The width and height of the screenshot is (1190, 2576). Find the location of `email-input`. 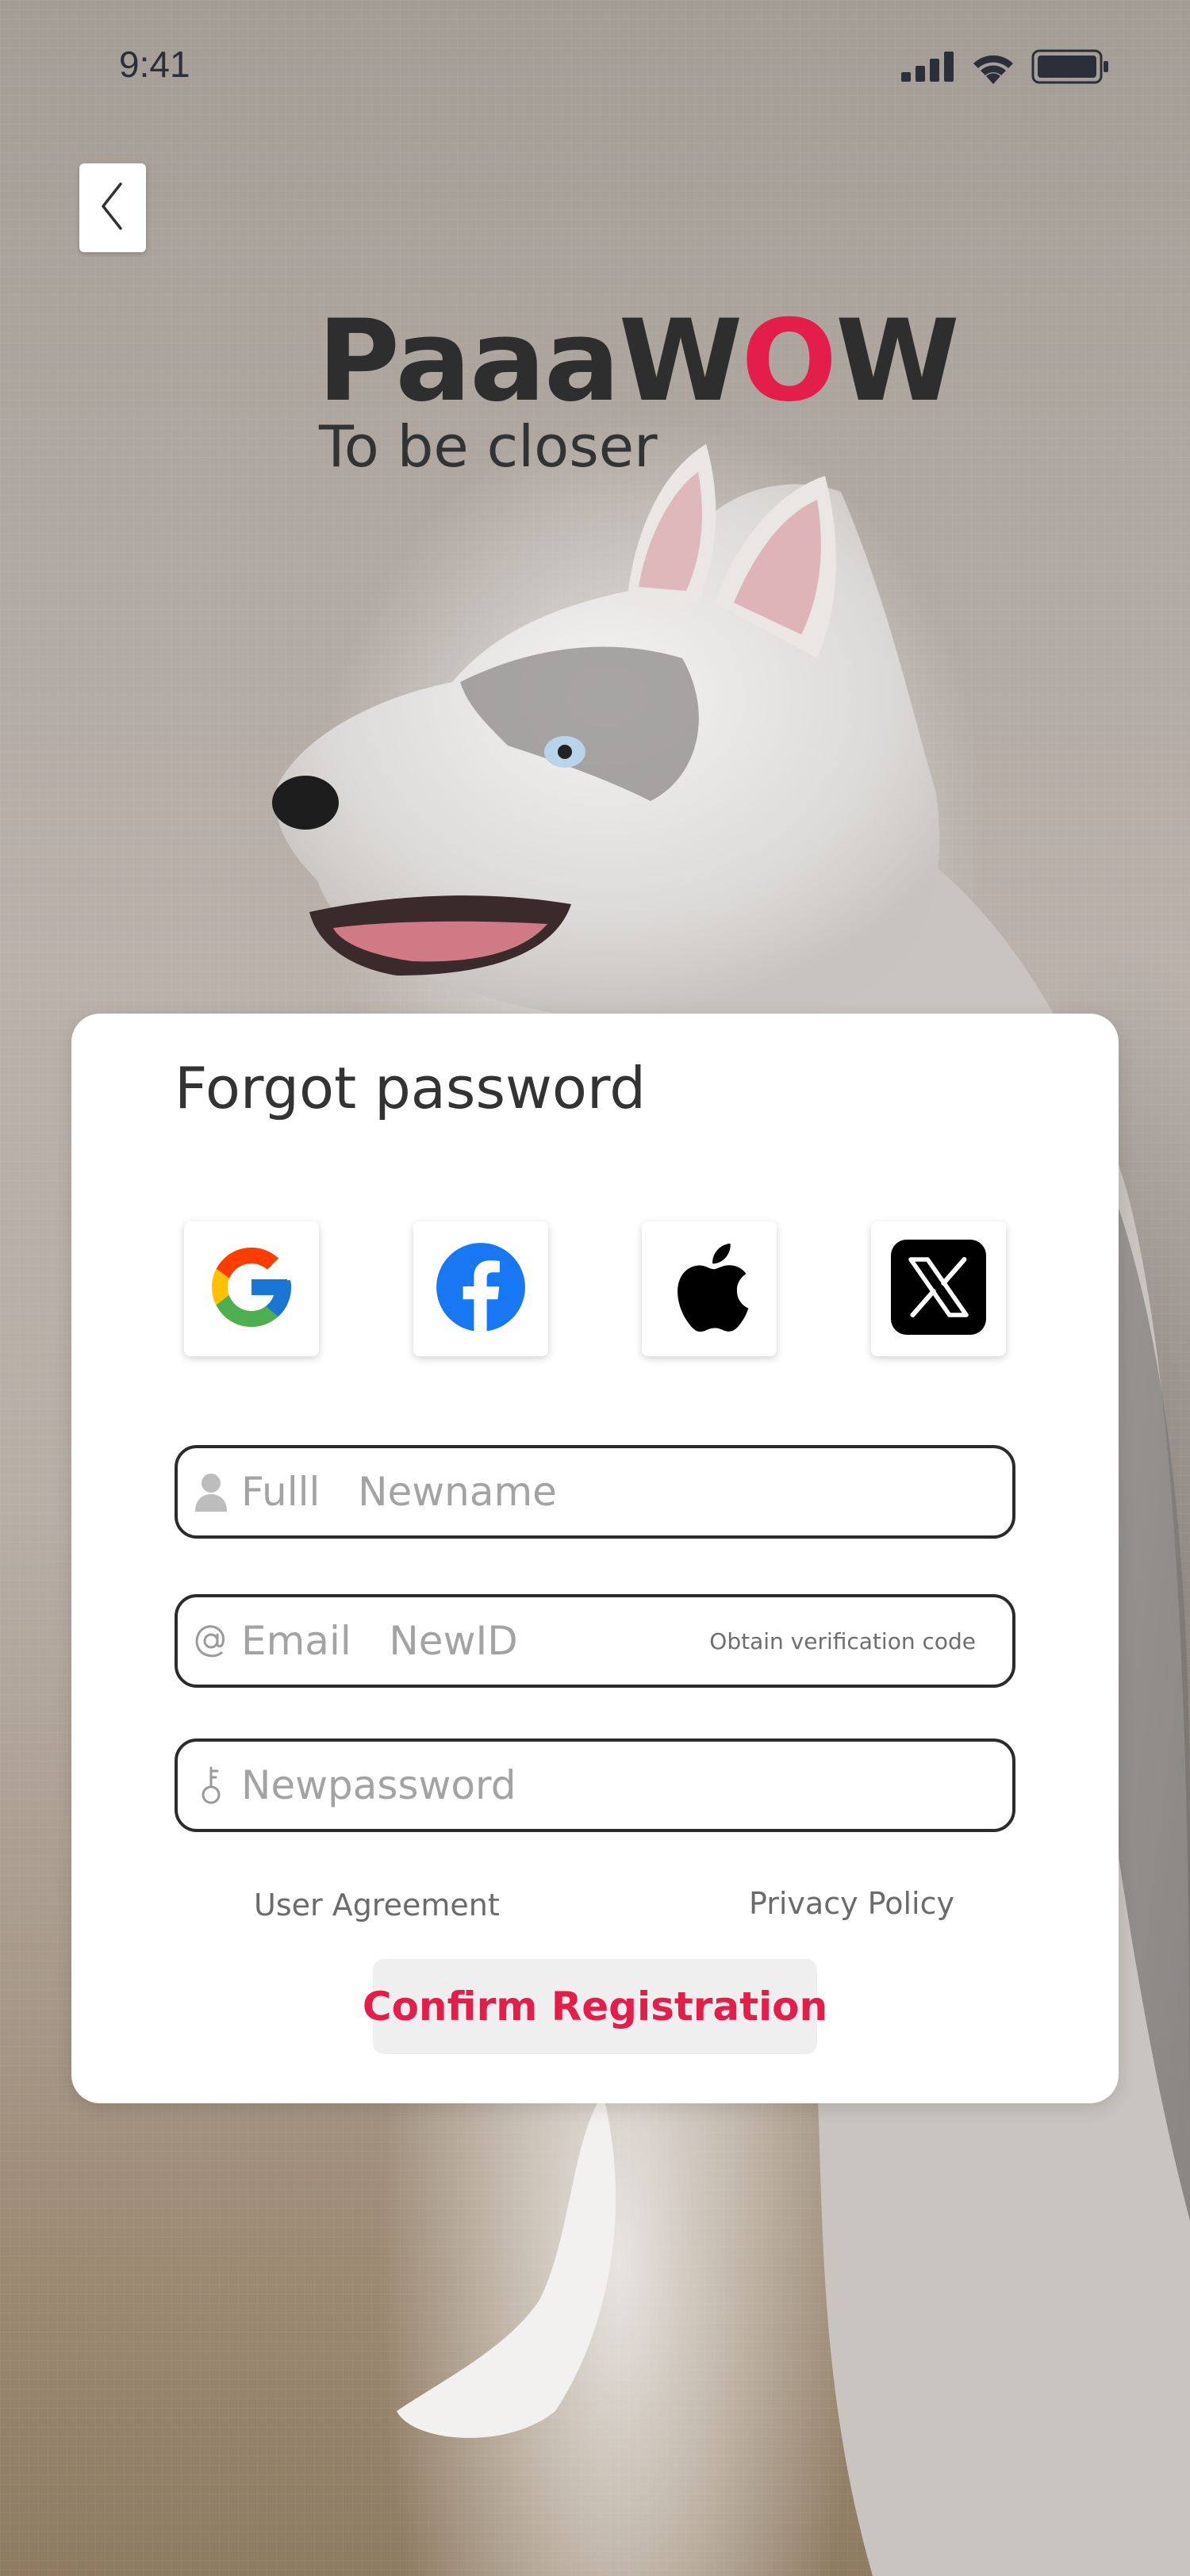

email-input is located at coordinates (475, 1641).